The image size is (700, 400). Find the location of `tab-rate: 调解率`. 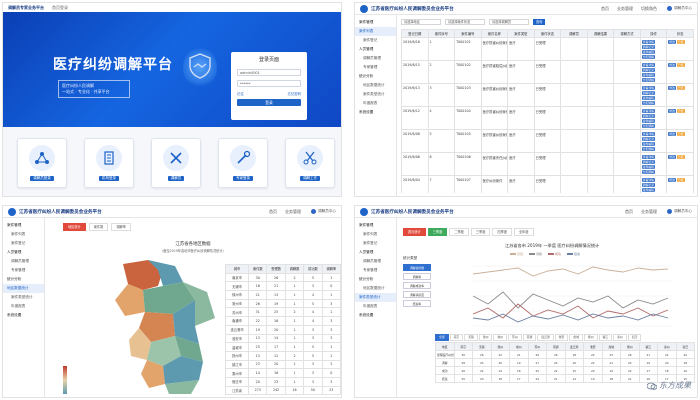

tab-rate: 调解率 is located at coordinates (121, 227).